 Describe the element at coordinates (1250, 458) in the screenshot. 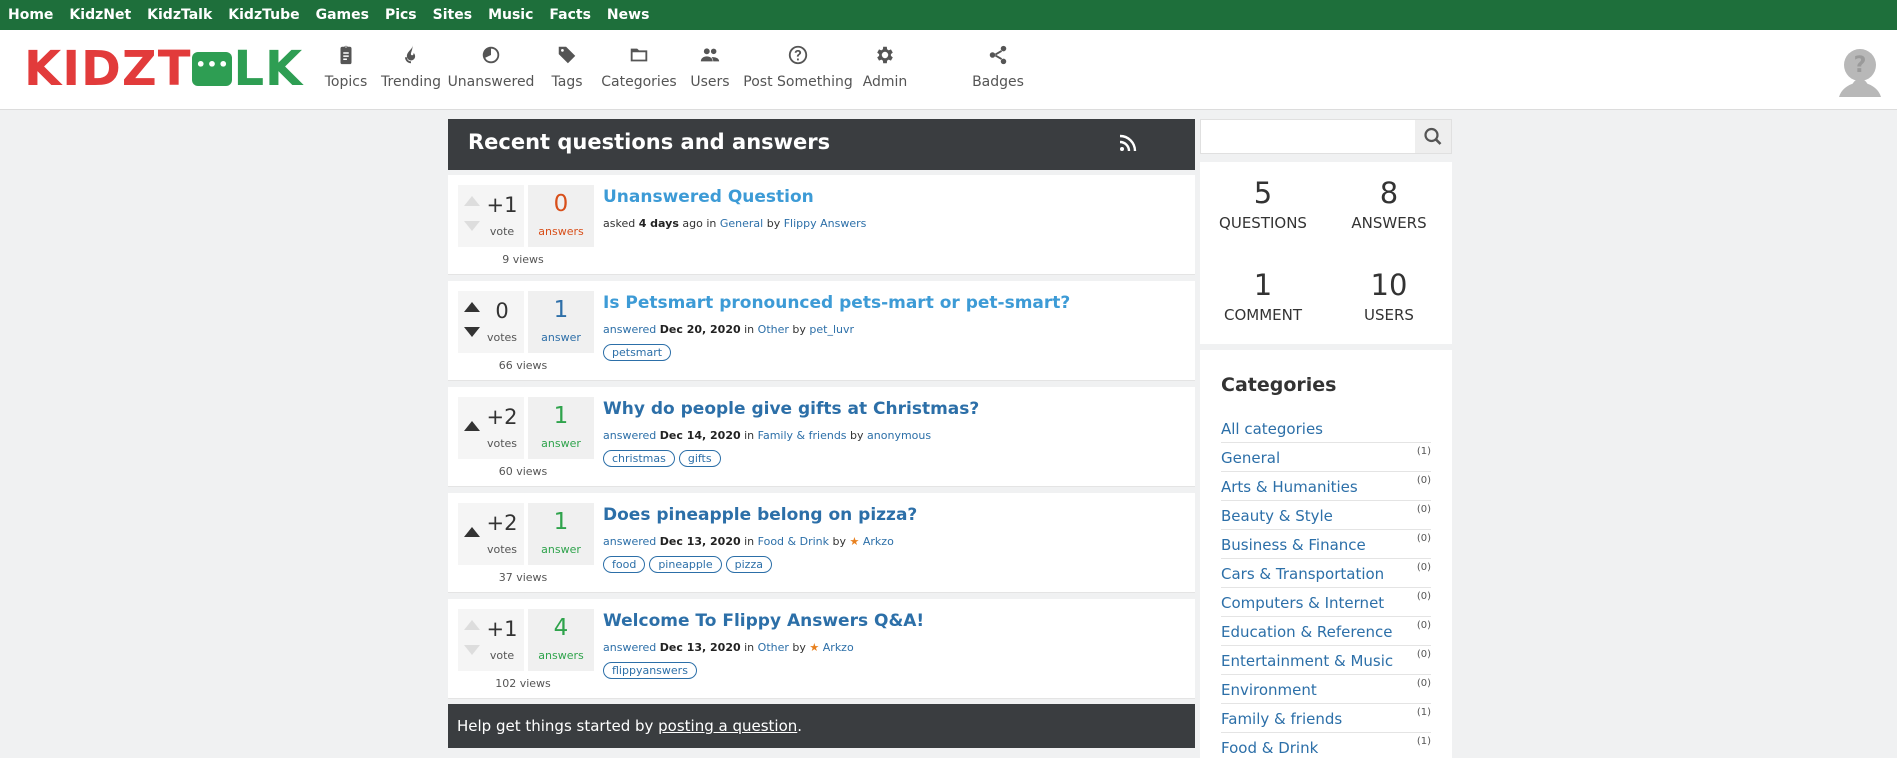

I see `category-link-general: General` at that location.